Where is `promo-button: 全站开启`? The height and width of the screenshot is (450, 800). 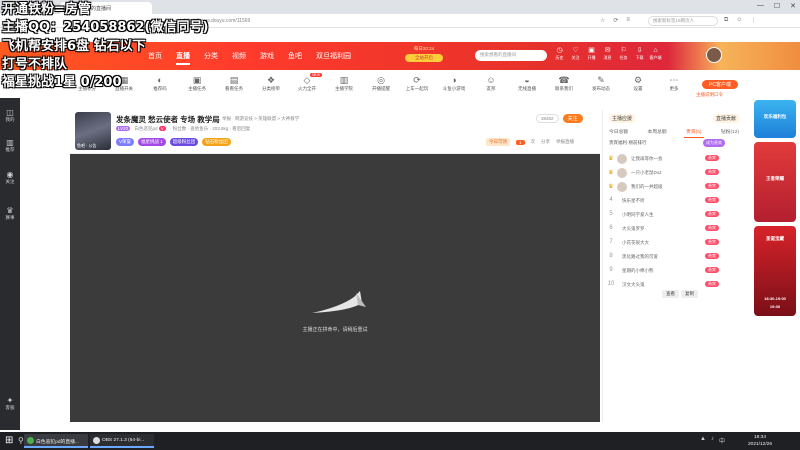
promo-button: 全站开启 is located at coordinates (424, 58).